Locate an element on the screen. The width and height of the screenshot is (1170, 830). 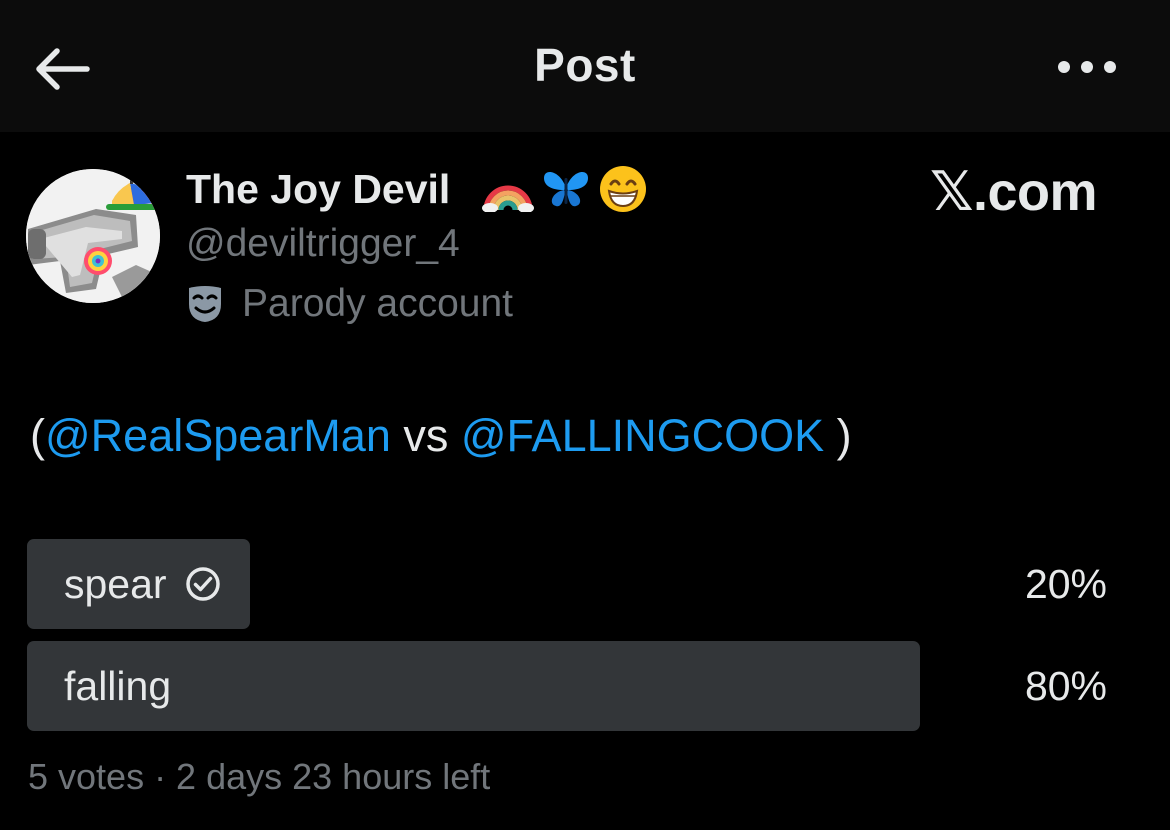
poll-option-label: falling is located at coordinates (117, 686).